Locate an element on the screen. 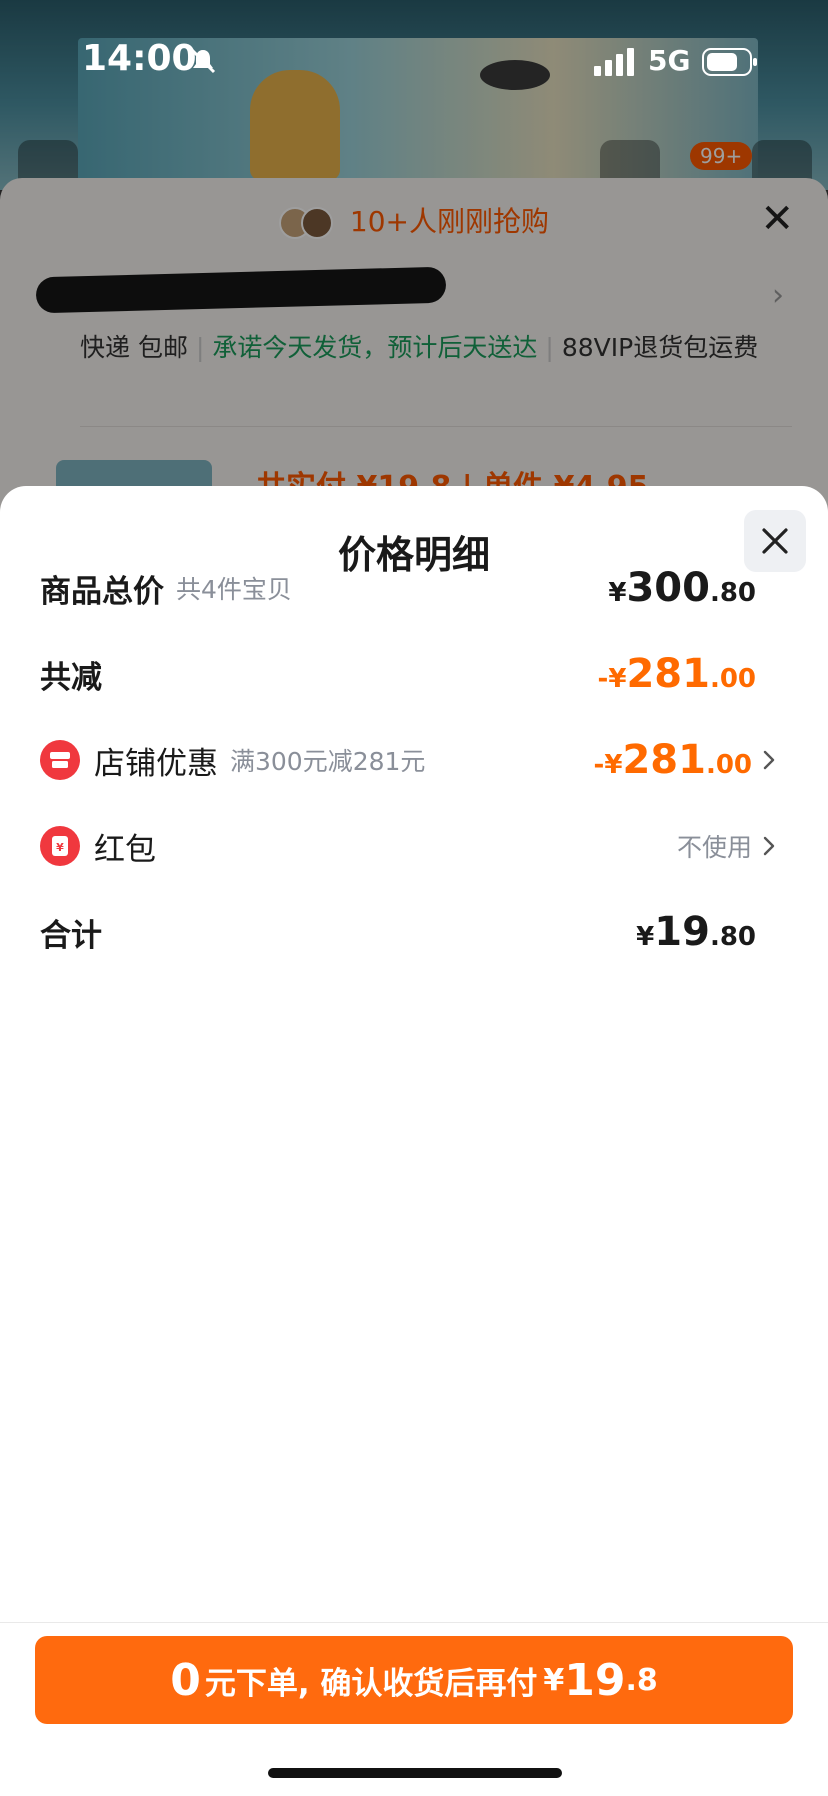  row-goods-total: 商品总价 共4件宝贝 ¥300.80 is located at coordinates (414, 588).